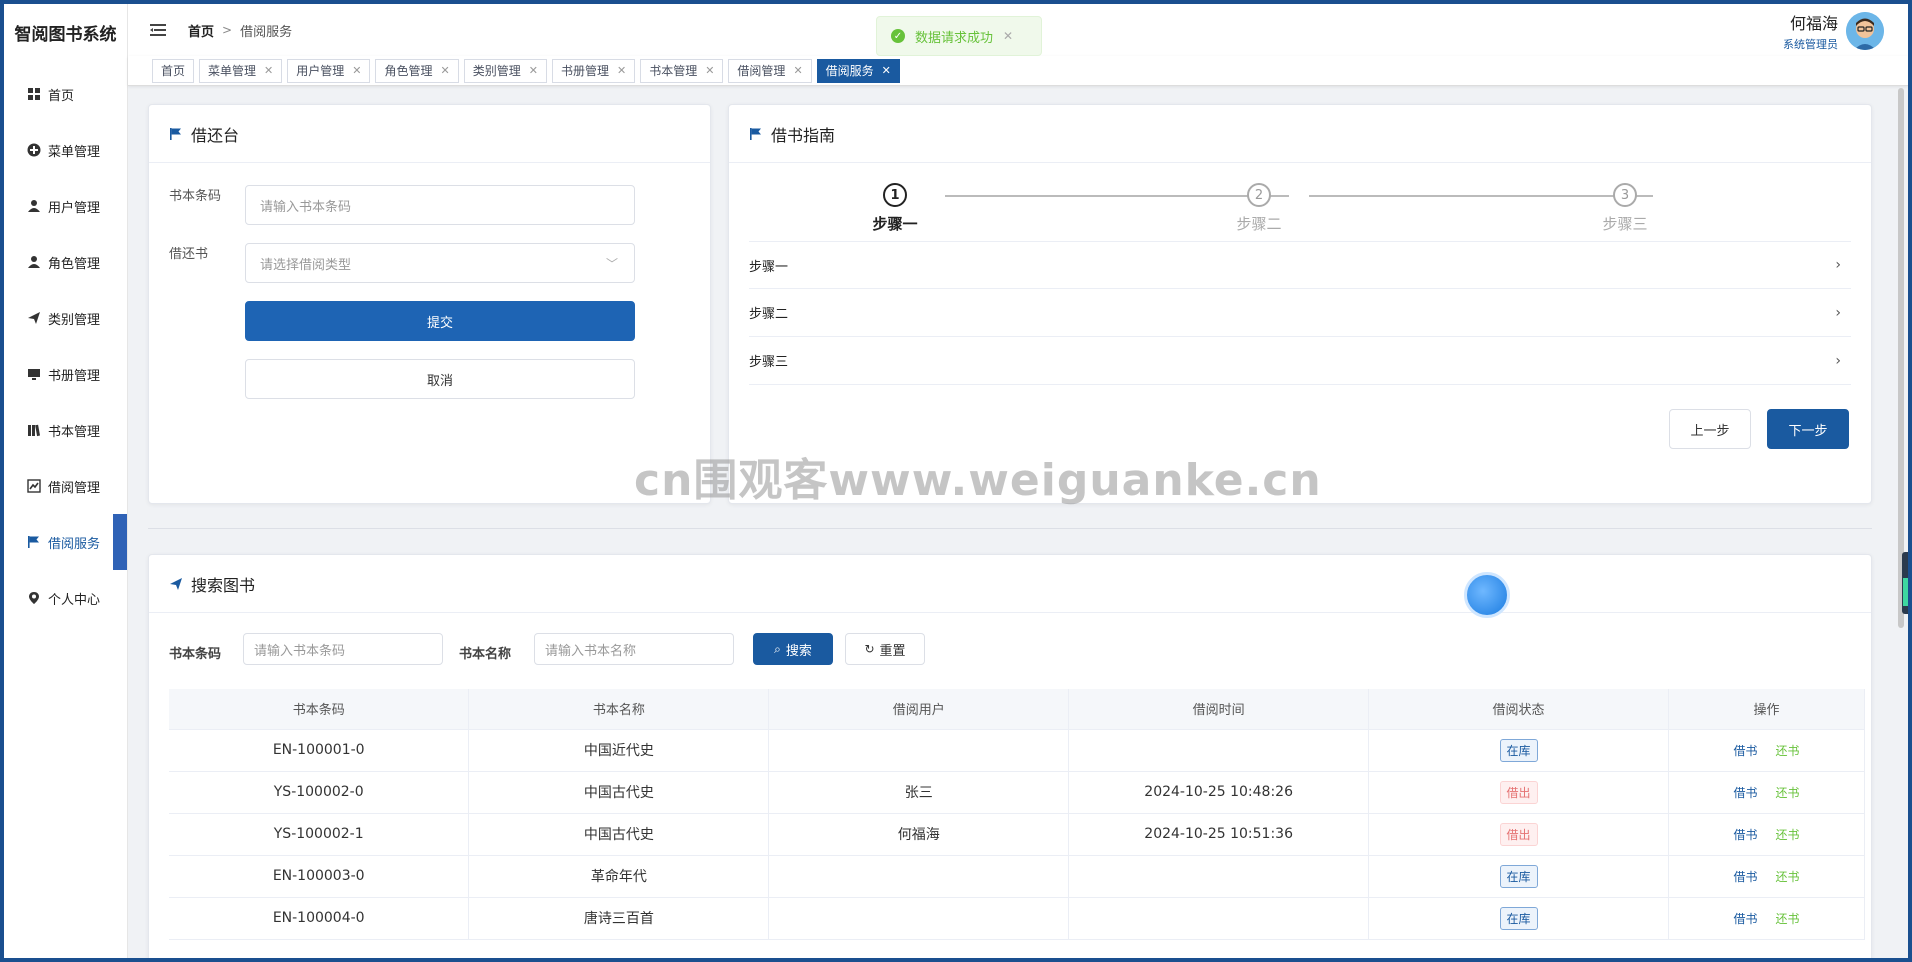  What do you see at coordinates (440, 263) in the screenshot?
I see `borrow-type-select: 请选择借阅类型 ﹀` at bounding box center [440, 263].